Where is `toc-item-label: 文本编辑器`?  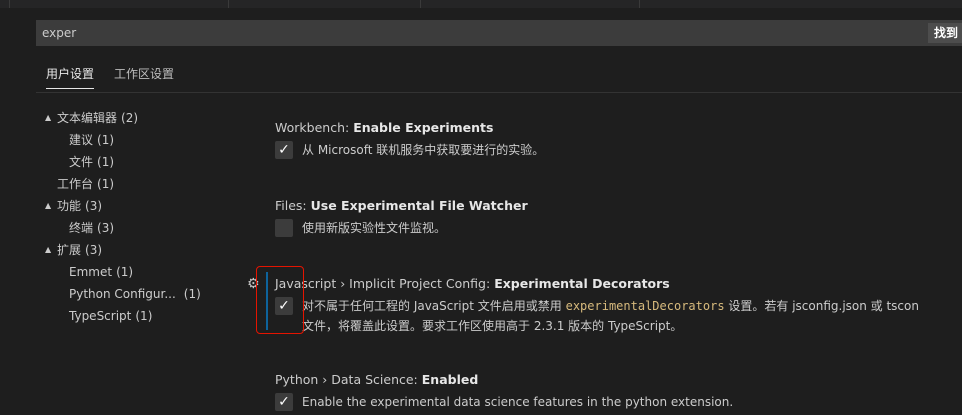
toc-item-label: 文本编辑器 is located at coordinates (87, 118).